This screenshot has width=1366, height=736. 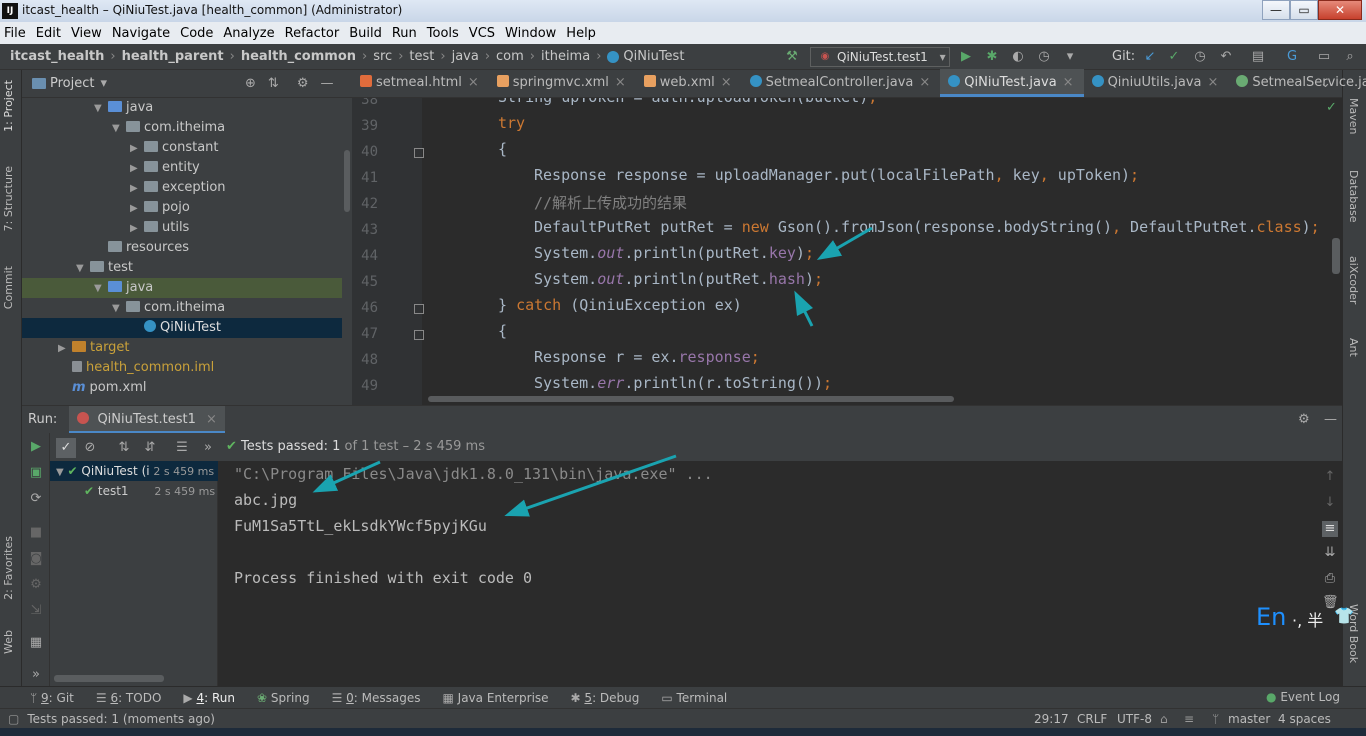 What do you see at coordinates (326, 83) in the screenshot?
I see `minimize-panel-icon: —` at bounding box center [326, 83].